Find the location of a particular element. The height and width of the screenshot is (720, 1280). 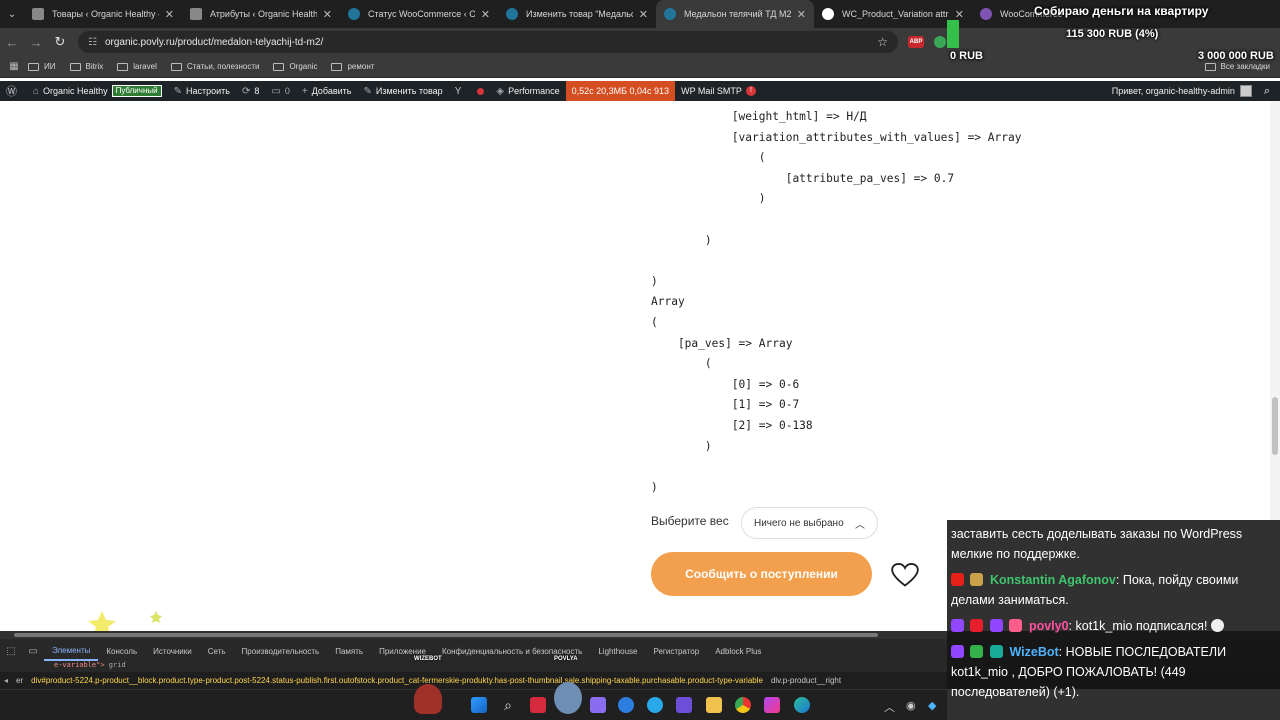

tab-search-button: ⌄ is located at coordinates (12, 14).